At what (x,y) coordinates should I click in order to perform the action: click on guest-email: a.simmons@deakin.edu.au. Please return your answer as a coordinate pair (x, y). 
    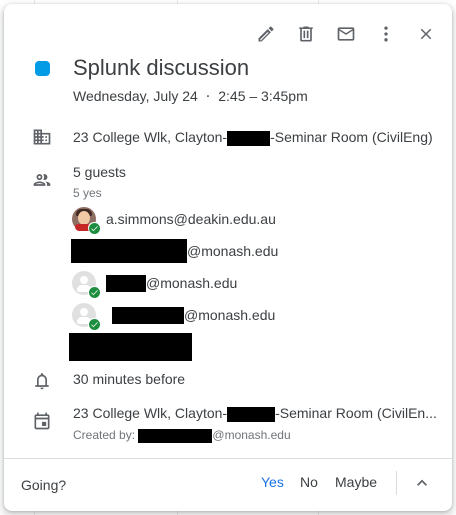
    Looking at the image, I should click on (191, 219).